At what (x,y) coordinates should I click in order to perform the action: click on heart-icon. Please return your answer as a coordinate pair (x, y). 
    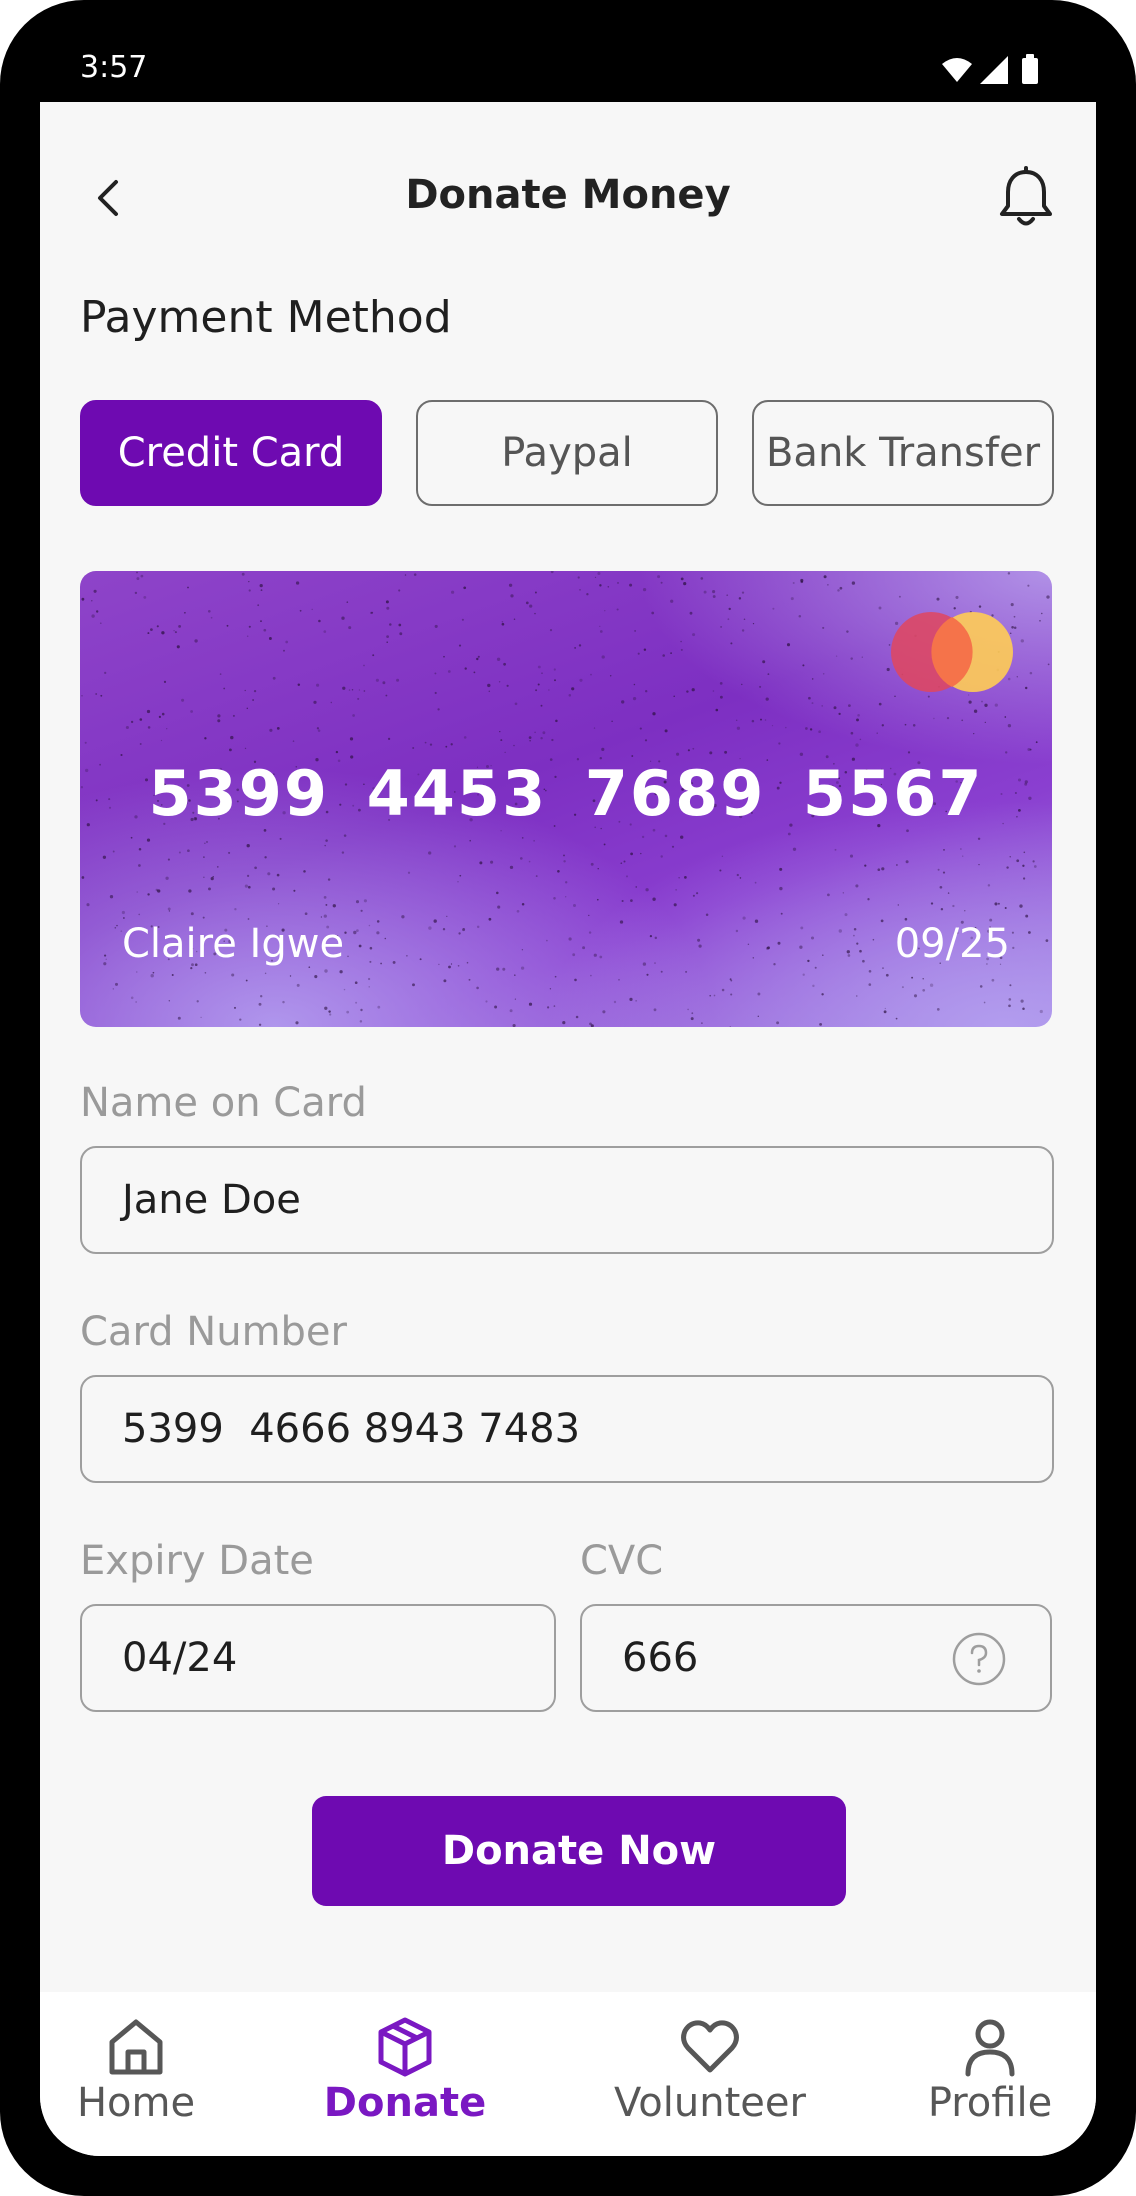
    Looking at the image, I should click on (710, 2046).